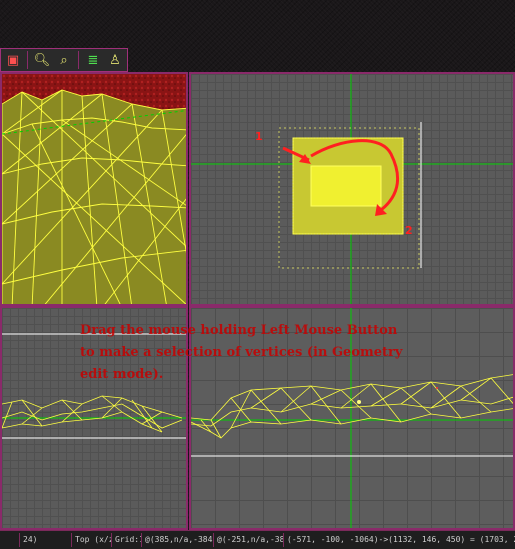 The height and width of the screenshot is (549, 515). I want to click on status-grid: Grid:1, so click(127, 540).